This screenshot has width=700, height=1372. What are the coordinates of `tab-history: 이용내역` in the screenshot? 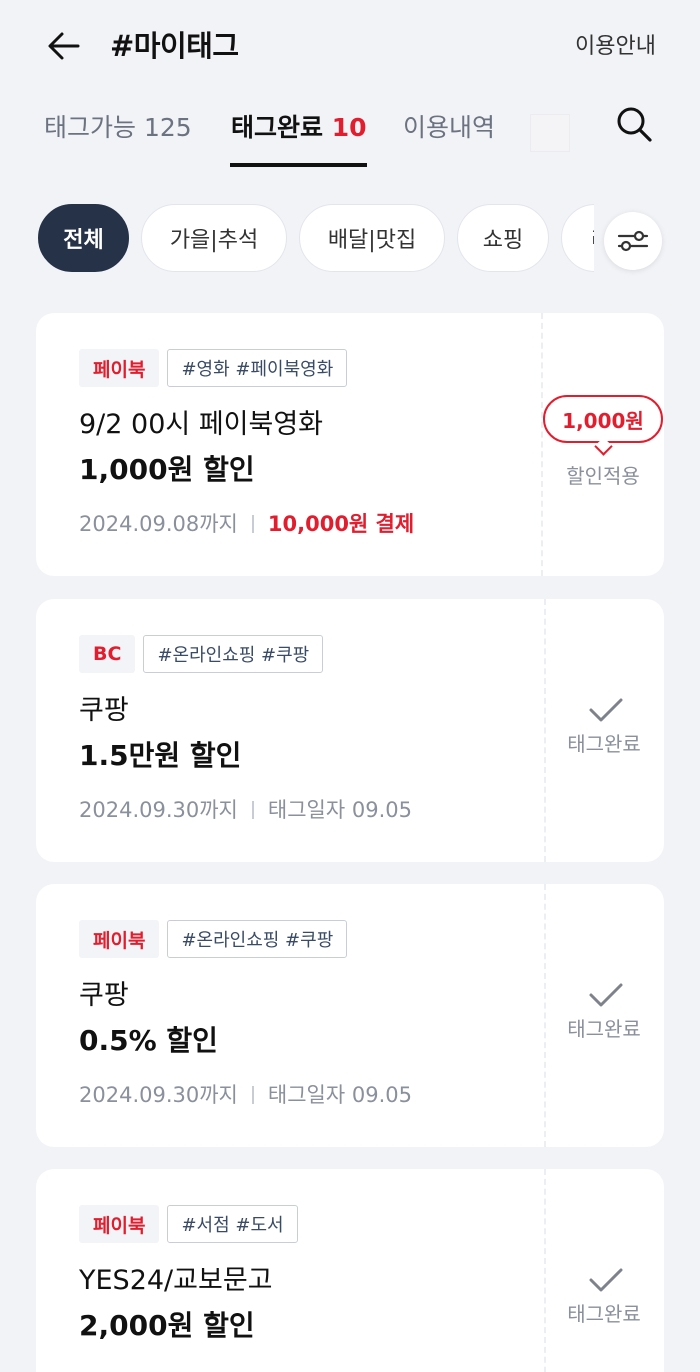 It's located at (449, 128).